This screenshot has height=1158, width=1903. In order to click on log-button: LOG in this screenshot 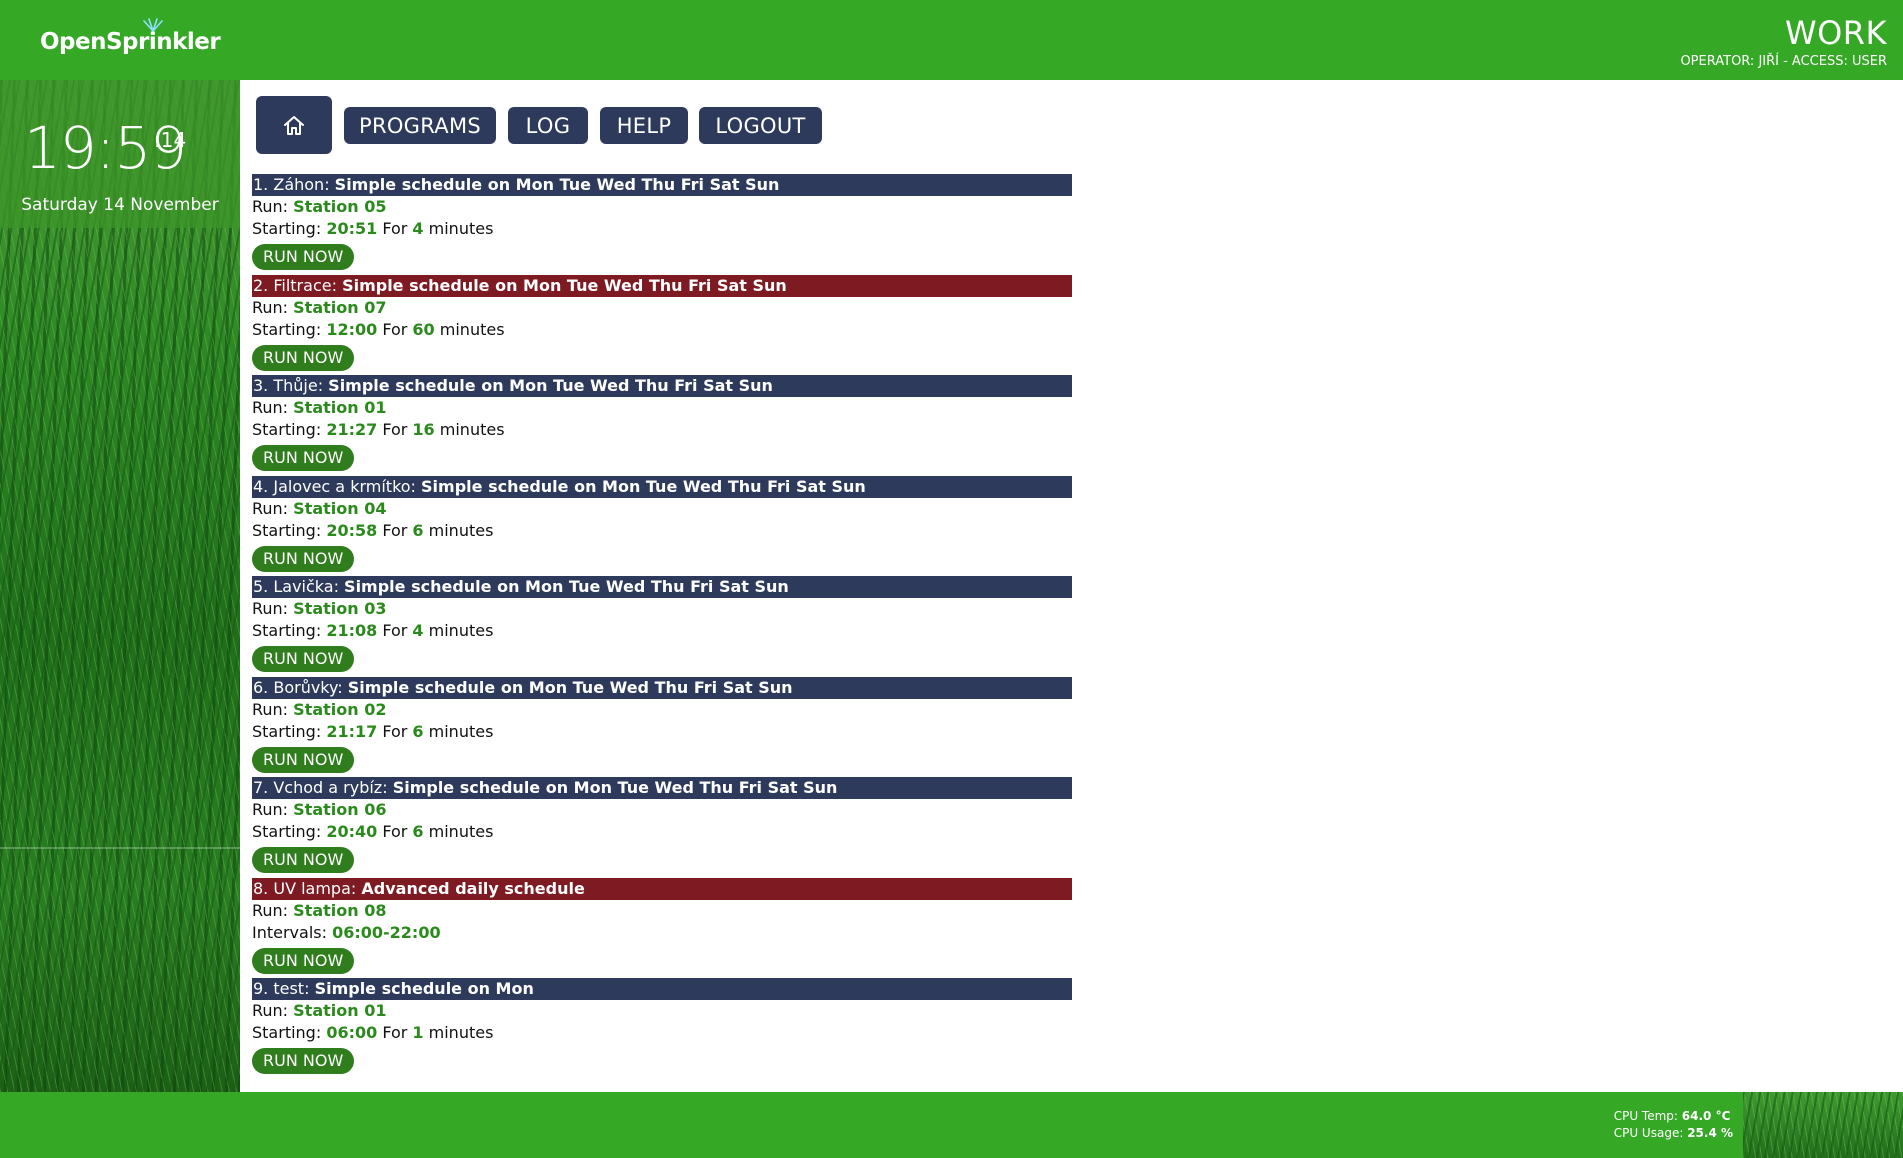, I will do `click(548, 125)`.